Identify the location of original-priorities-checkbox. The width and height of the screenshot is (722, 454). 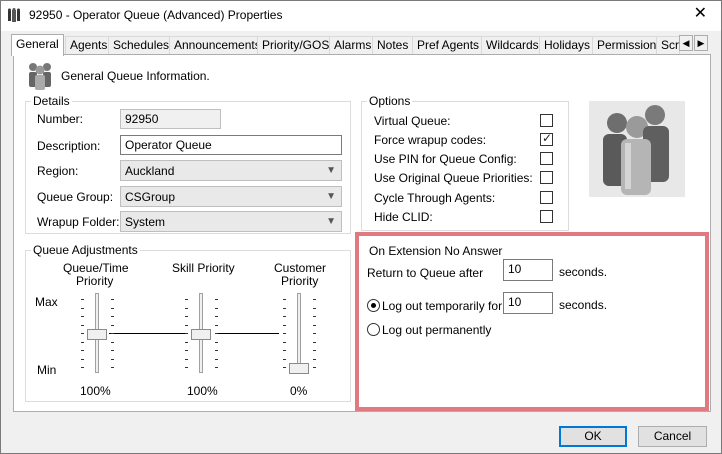
(546, 177).